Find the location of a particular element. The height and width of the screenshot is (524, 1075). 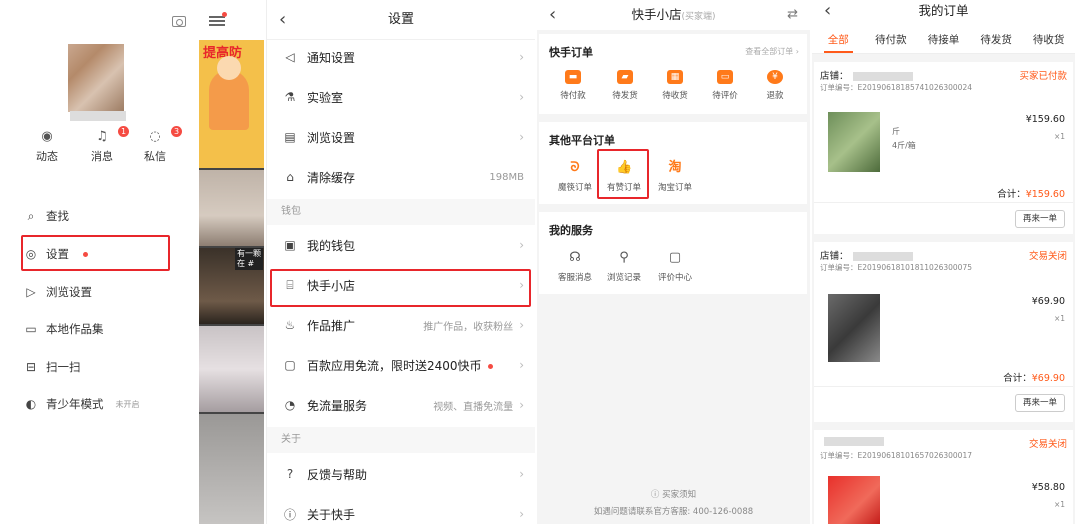

feed-header is located at coordinates (231, 20).